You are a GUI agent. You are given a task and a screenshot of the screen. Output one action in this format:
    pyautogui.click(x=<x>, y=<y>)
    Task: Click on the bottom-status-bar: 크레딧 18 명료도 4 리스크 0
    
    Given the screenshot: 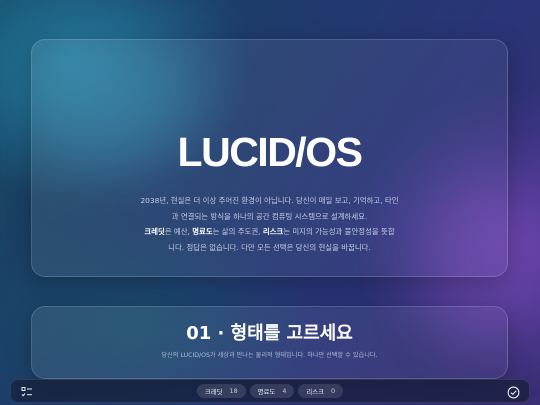 What is the action you would take?
    pyautogui.click(x=270, y=391)
    